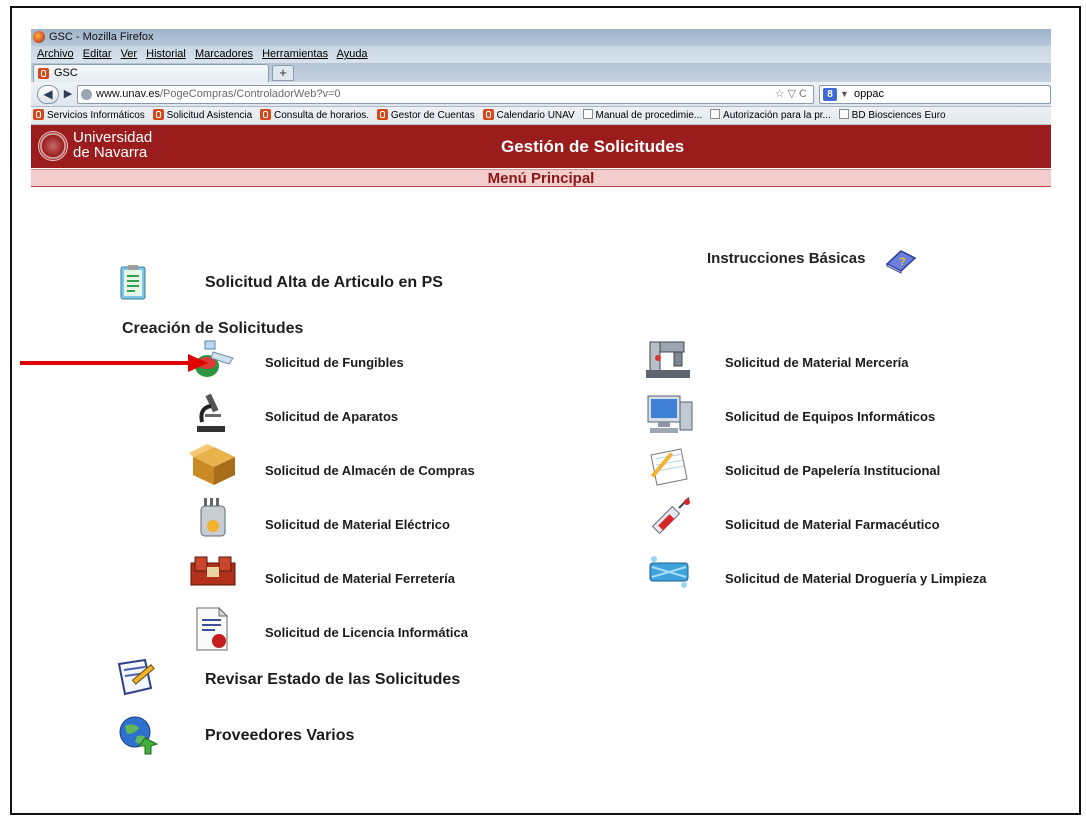  Describe the element at coordinates (151, 73) in the screenshot. I see `tab-gsc: GSC` at that location.